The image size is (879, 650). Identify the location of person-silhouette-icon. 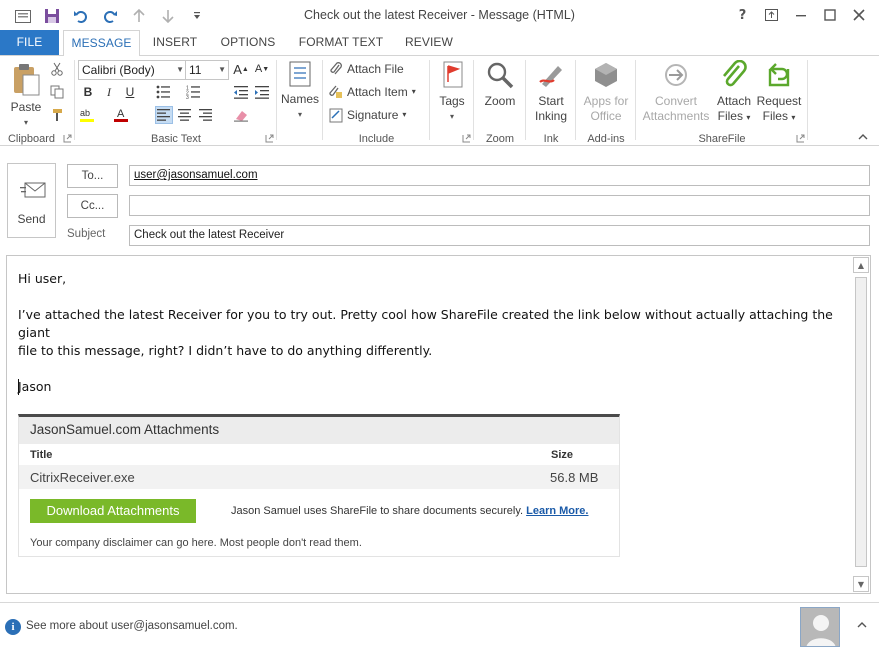
(821, 630).